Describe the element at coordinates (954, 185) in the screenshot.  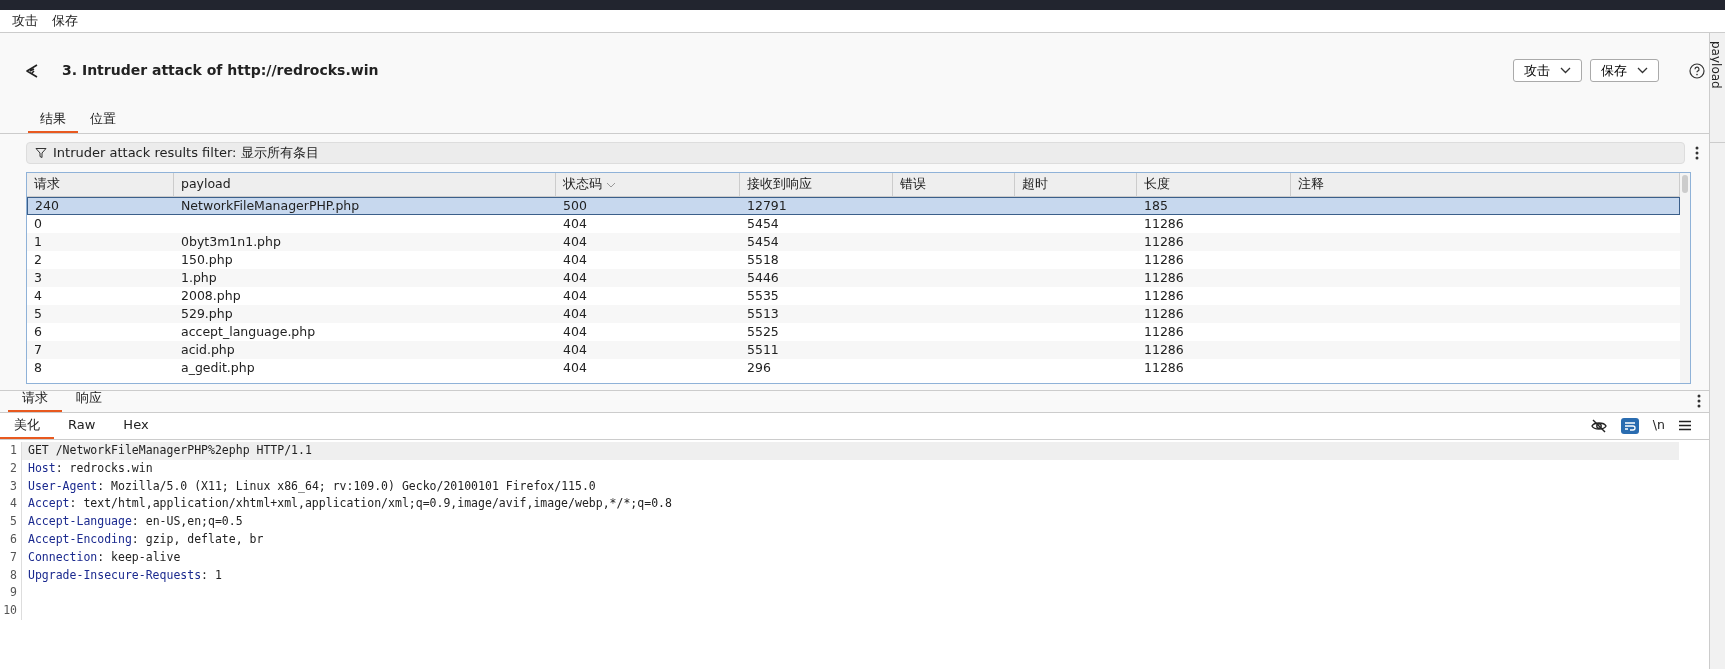
I see `column-header: 错误` at that location.